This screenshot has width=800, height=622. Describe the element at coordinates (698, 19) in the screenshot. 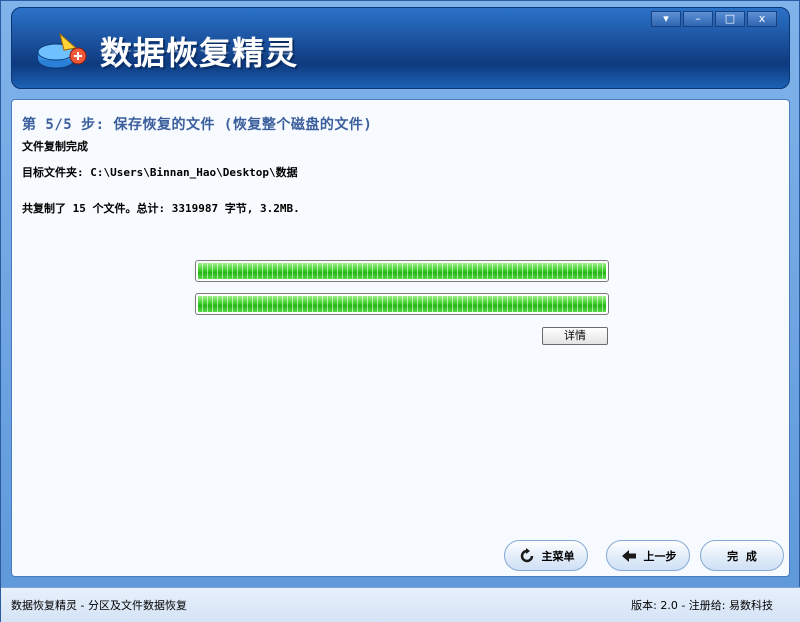

I see `minimize-button: –` at that location.